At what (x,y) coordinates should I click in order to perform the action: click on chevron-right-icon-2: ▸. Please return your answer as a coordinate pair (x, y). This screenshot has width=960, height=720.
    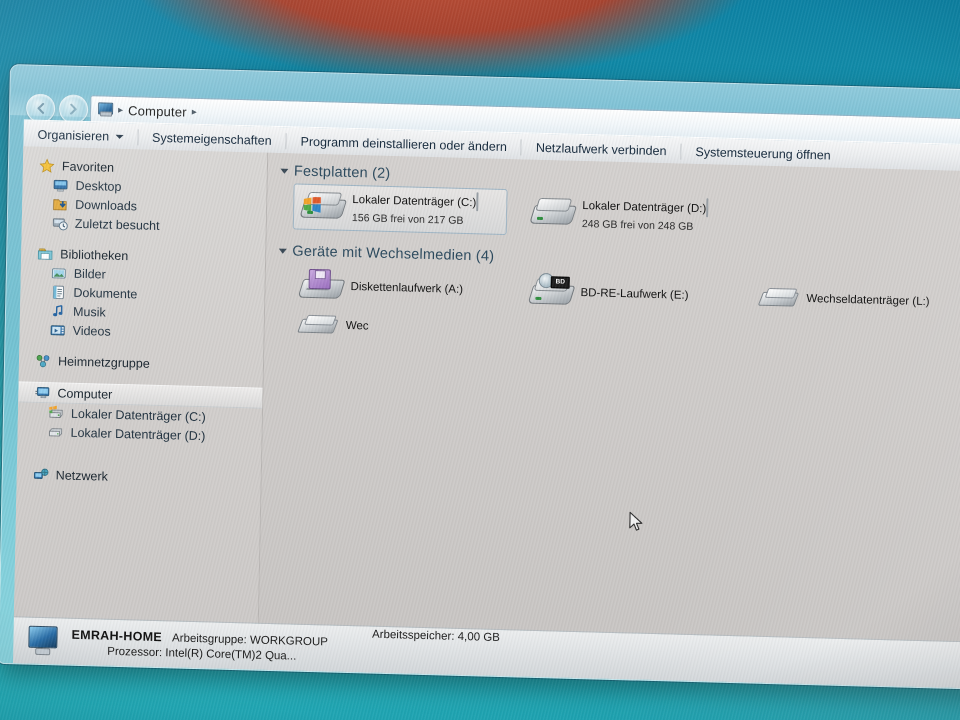
    Looking at the image, I should click on (194, 111).